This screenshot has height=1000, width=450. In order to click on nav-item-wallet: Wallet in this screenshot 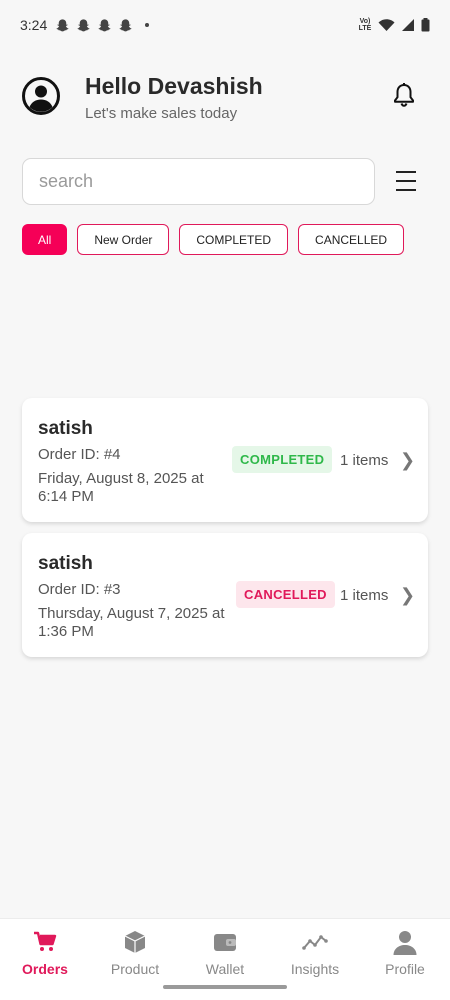, I will do `click(225, 953)`.